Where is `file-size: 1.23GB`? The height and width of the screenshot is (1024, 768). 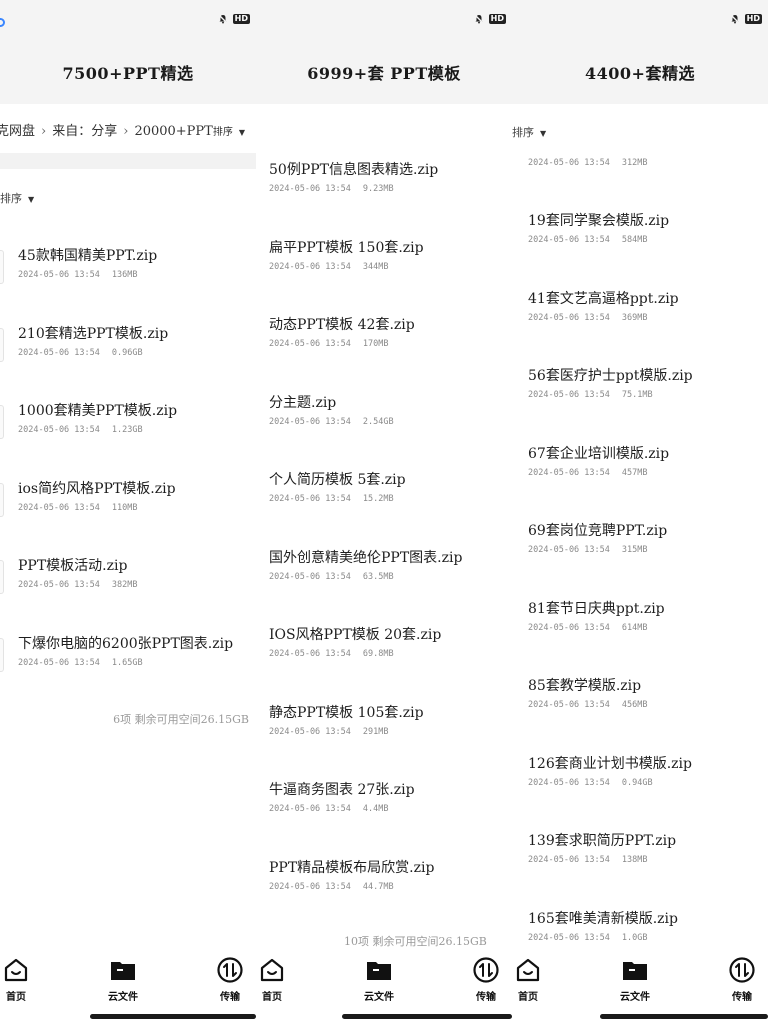 file-size: 1.23GB is located at coordinates (127, 430).